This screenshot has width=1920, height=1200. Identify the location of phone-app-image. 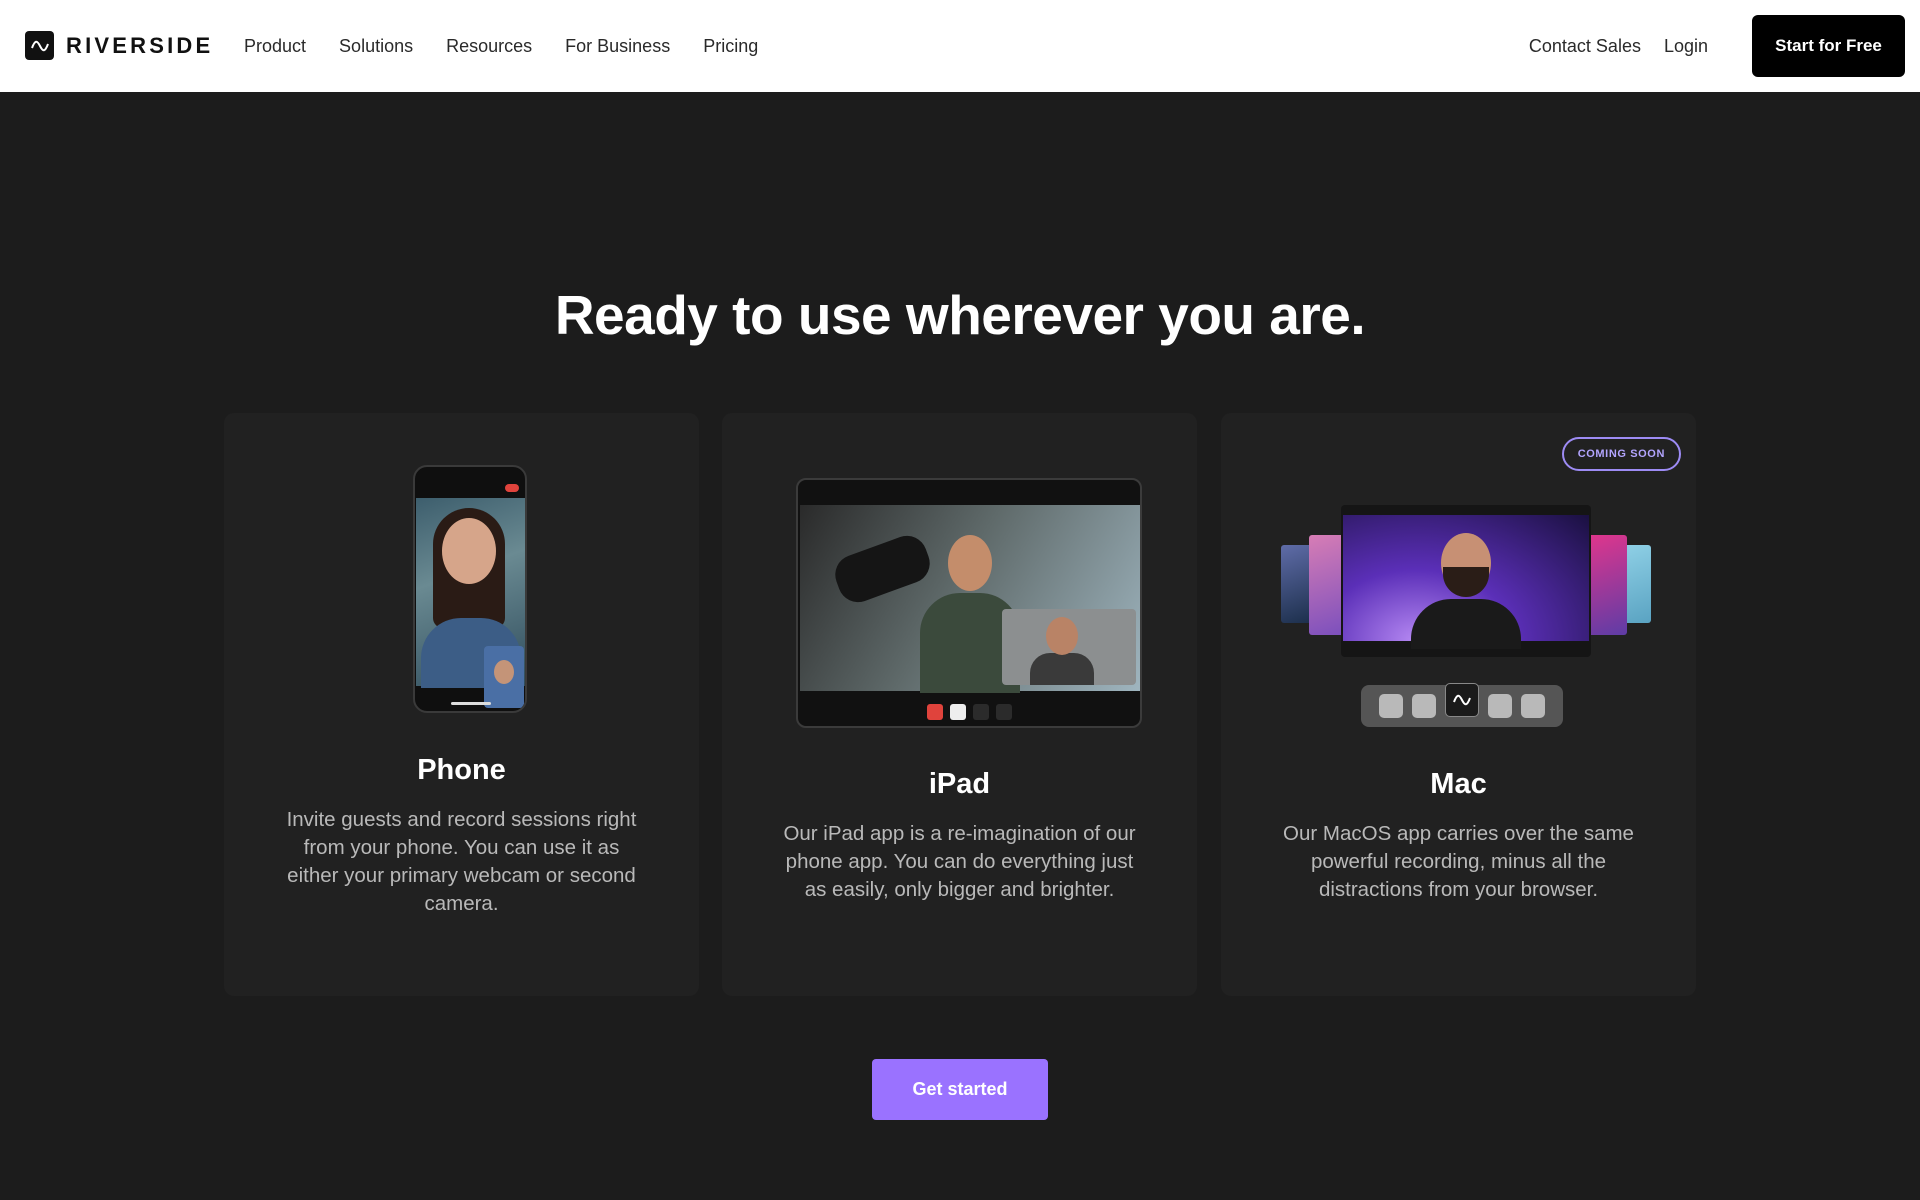
(470, 589).